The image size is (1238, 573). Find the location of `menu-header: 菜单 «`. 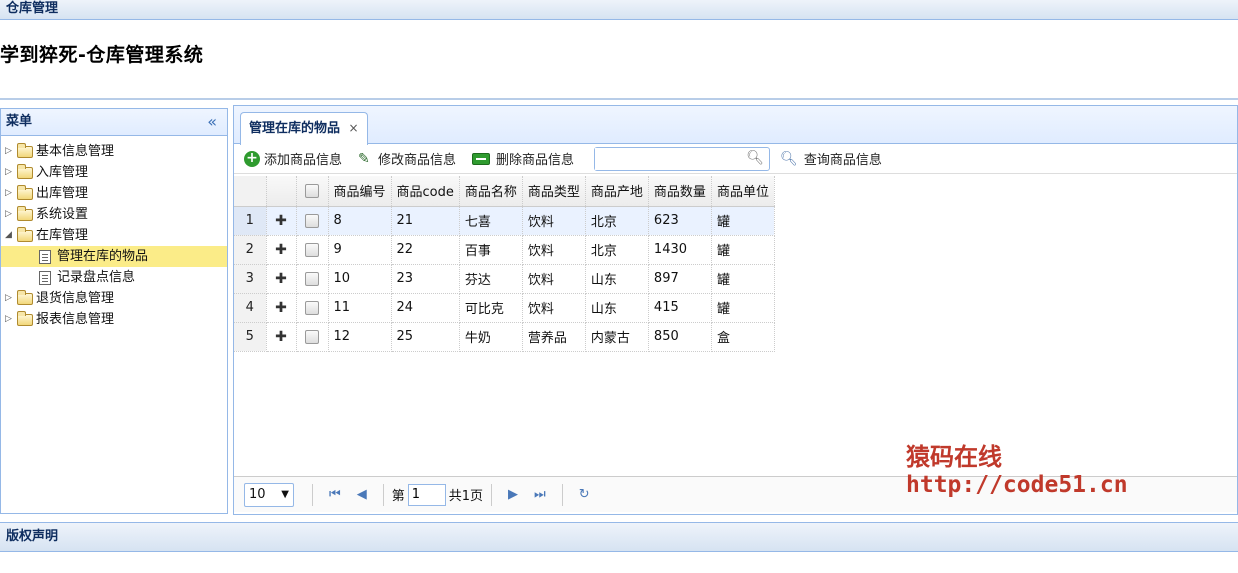

menu-header: 菜单 « is located at coordinates (114, 122).